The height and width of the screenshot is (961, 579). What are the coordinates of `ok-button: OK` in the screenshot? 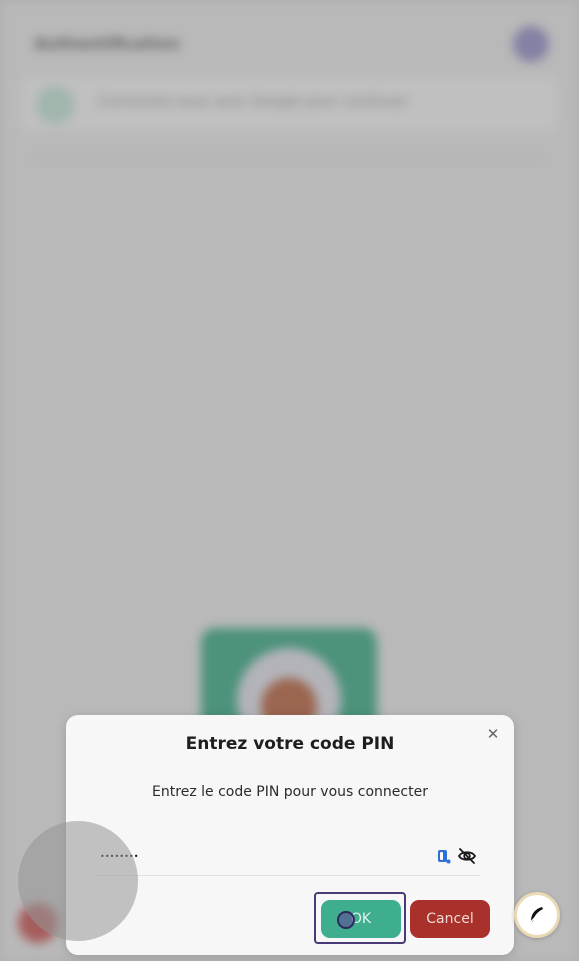 It's located at (361, 919).